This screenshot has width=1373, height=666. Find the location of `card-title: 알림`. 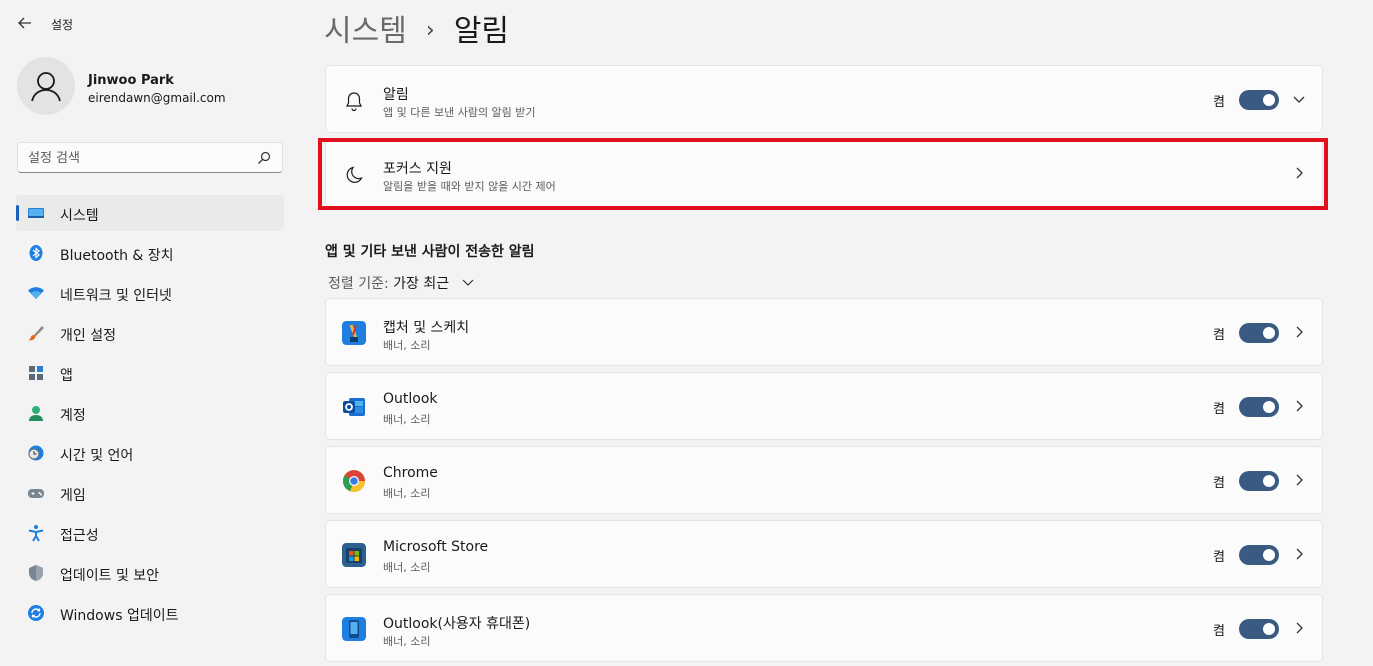

card-title: 알림 is located at coordinates (396, 95).